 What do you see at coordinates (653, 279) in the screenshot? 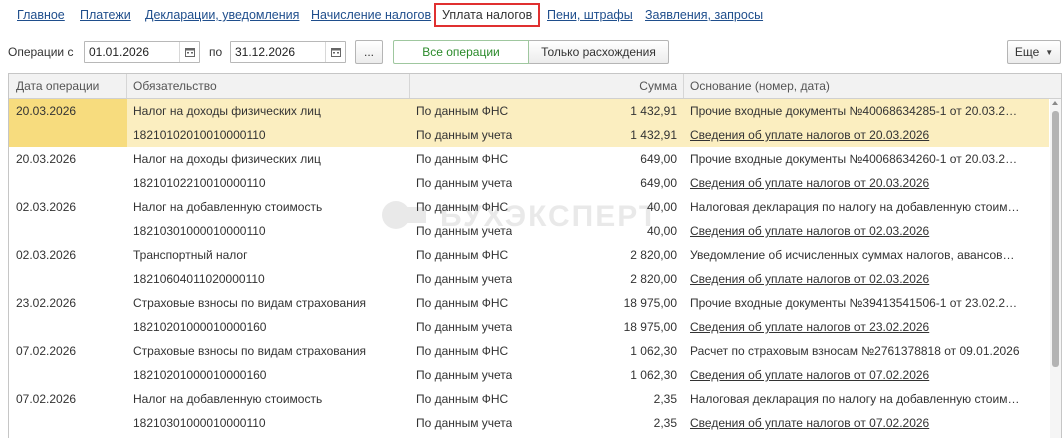
I see `sum-accounting: 2 820,00` at bounding box center [653, 279].